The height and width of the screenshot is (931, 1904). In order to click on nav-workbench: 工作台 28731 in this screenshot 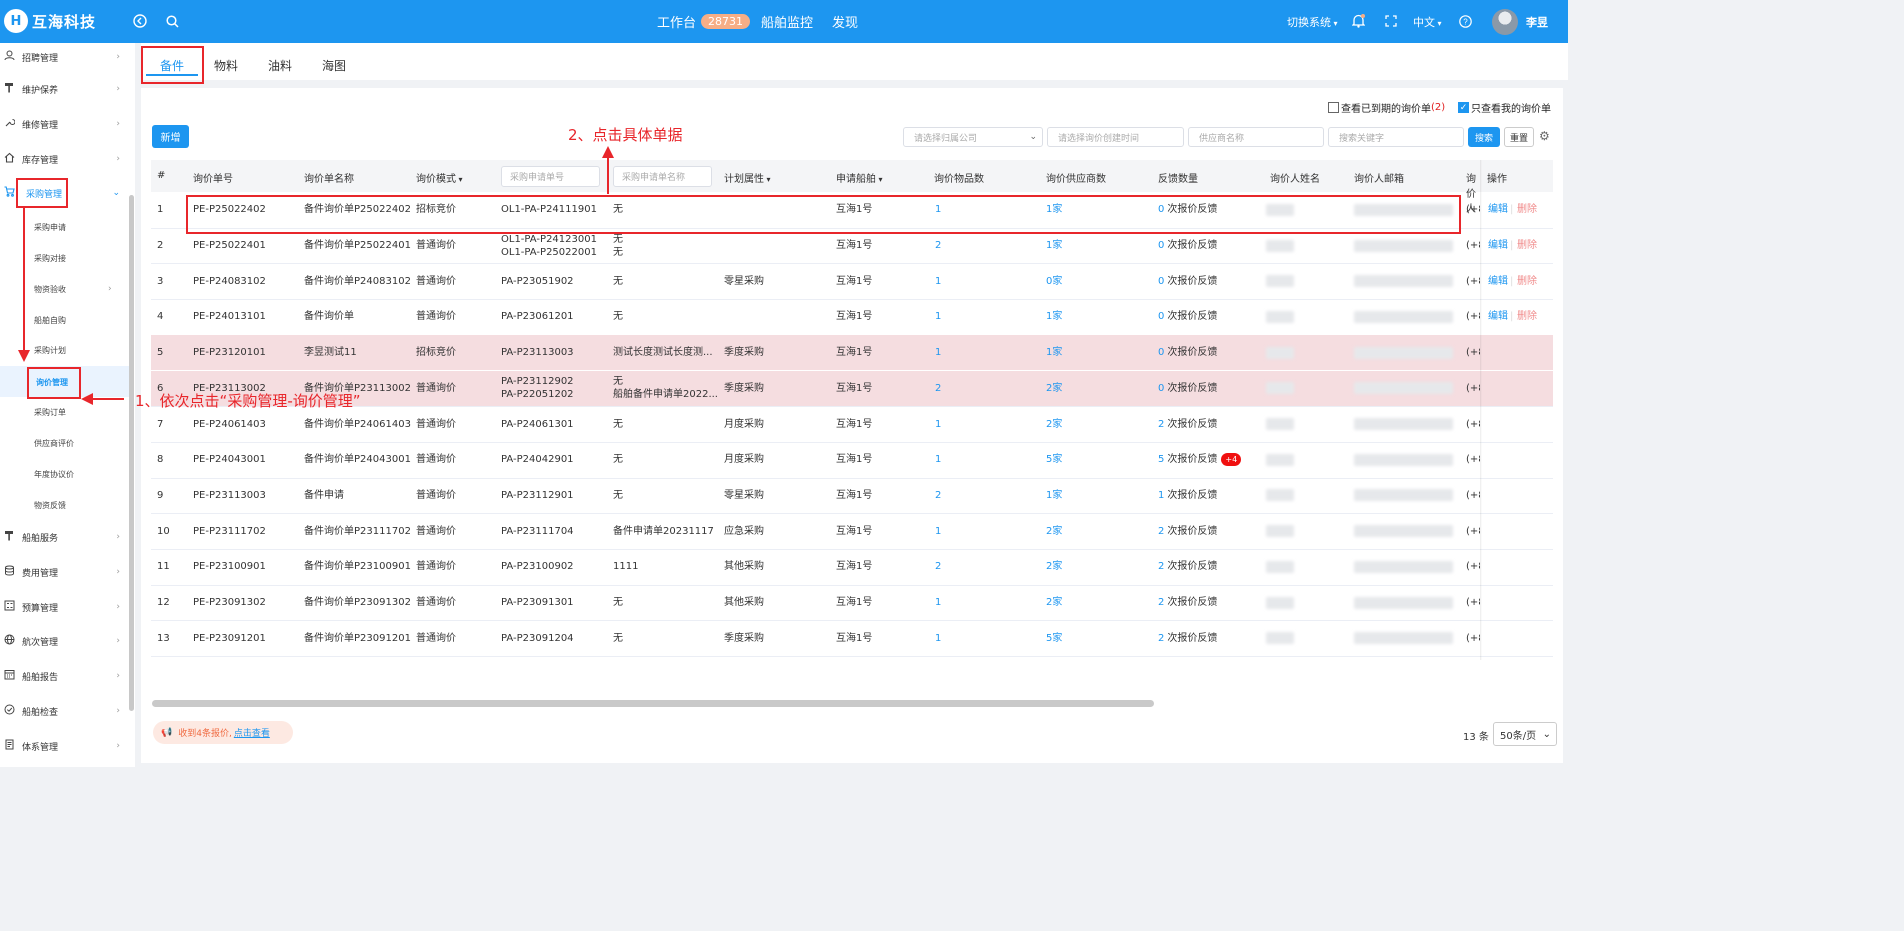, I will do `click(704, 21)`.